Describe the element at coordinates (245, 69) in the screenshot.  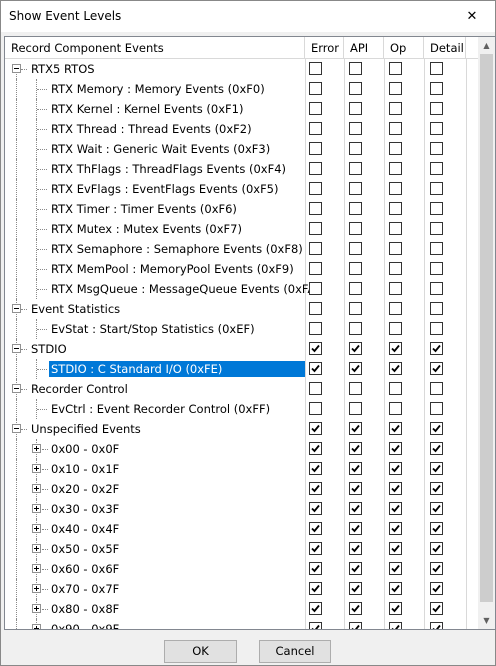
I see `tree-group-row: RTX5 RTOS` at that location.